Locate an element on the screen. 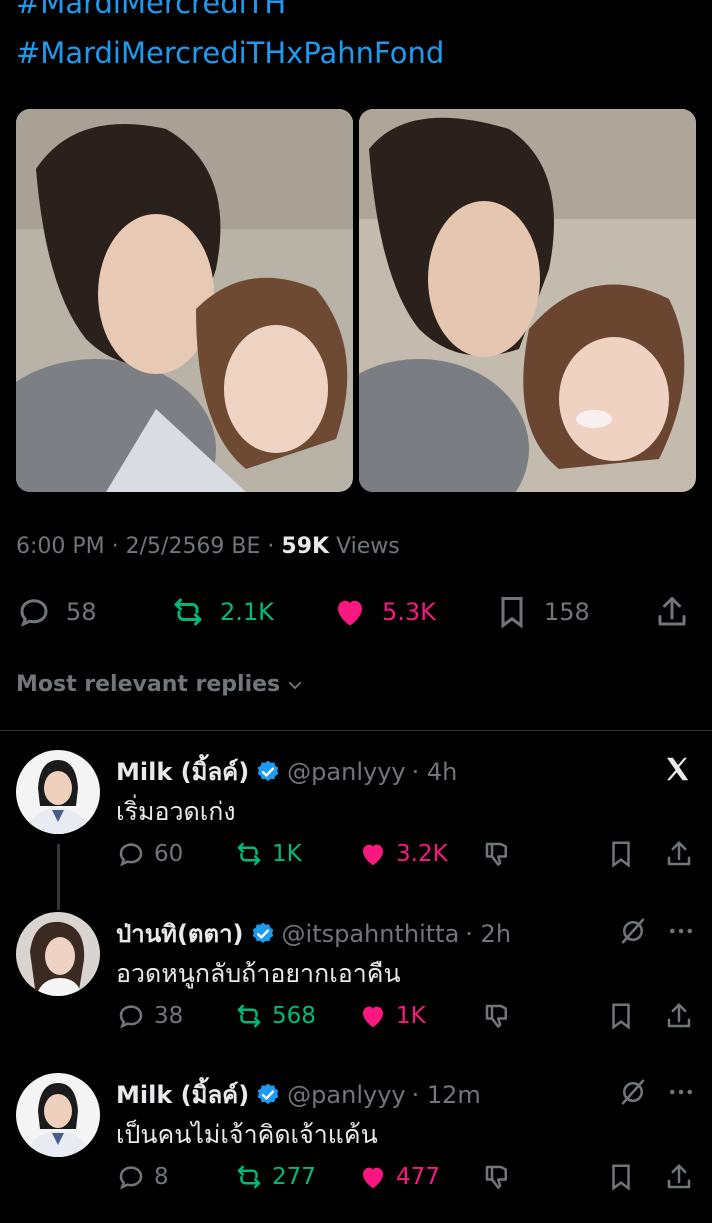 The image size is (712, 1223). reply-time: · 12m is located at coordinates (446, 1095).